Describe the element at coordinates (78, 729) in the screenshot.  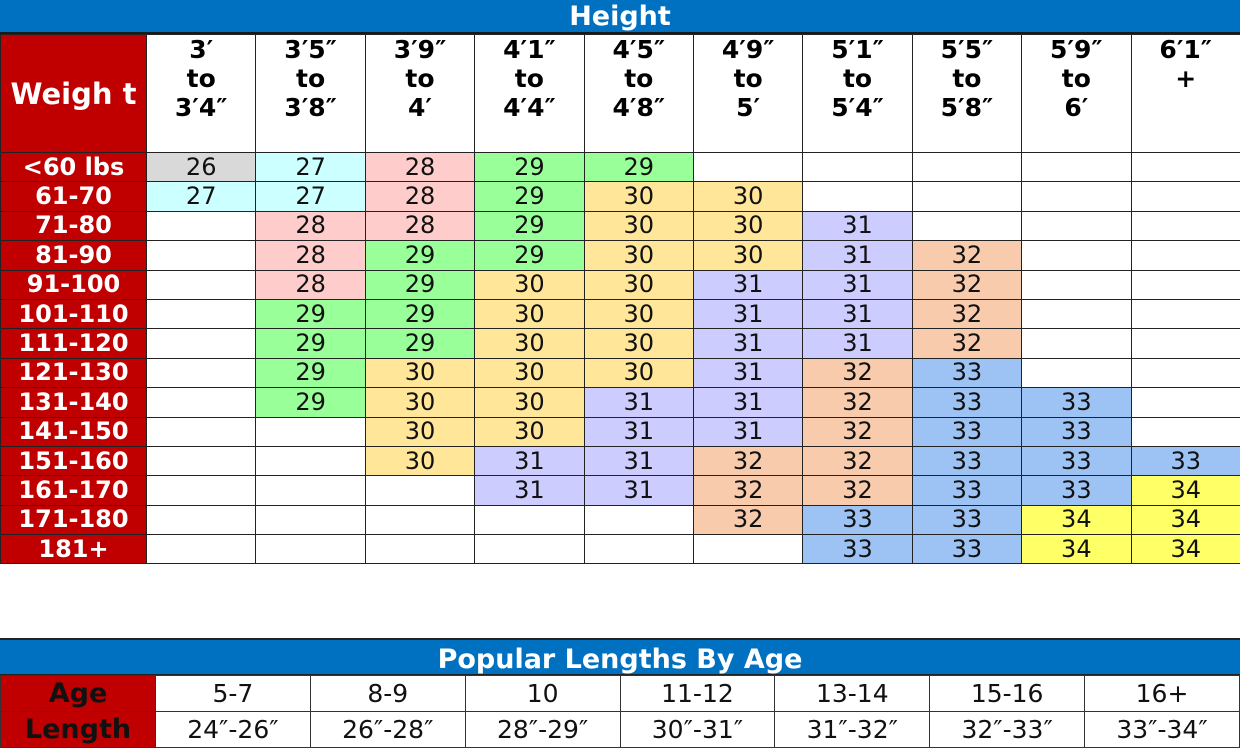
I see `length-label: Length` at that location.